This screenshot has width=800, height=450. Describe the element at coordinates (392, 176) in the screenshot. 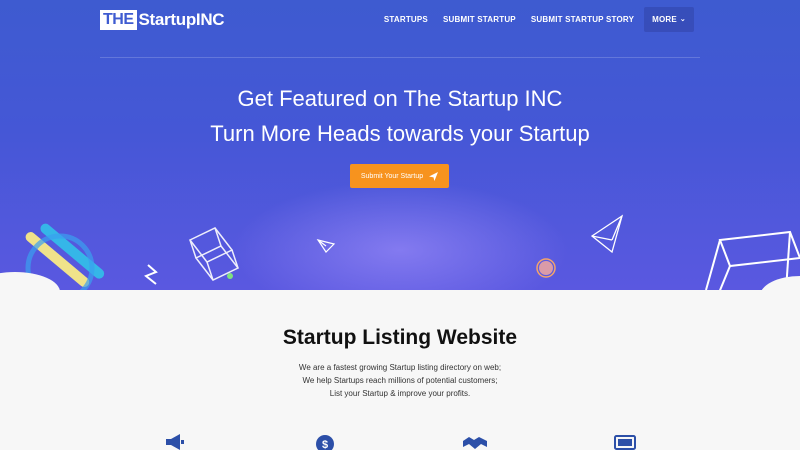

I see `submit-startup-button-label: Submit Your Startup` at that location.